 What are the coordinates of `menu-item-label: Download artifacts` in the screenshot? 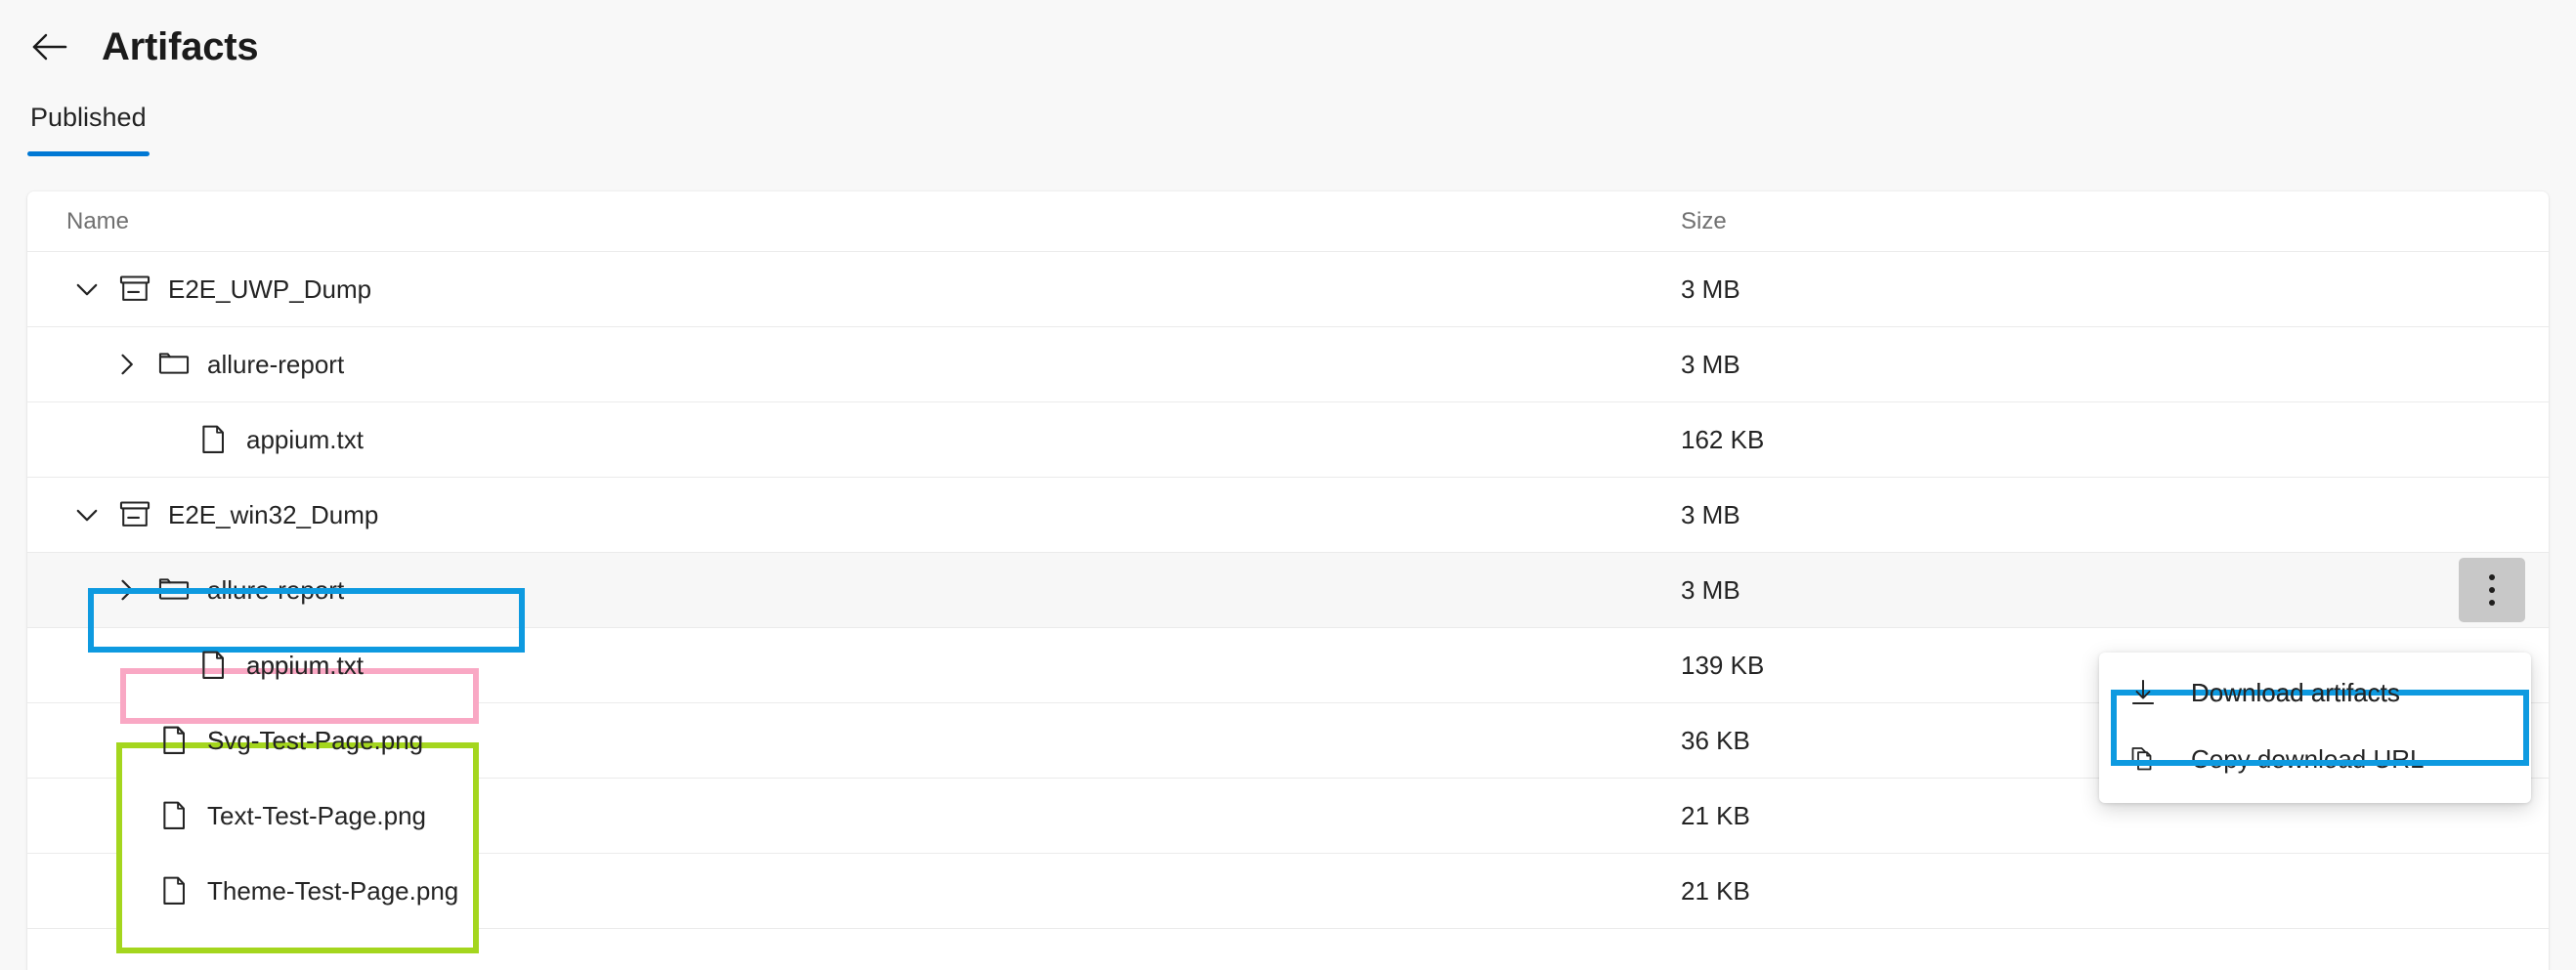 It's located at (2296, 692).